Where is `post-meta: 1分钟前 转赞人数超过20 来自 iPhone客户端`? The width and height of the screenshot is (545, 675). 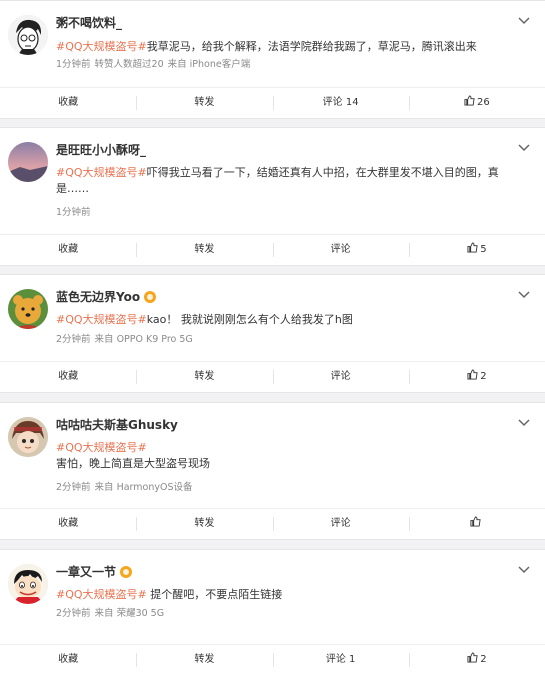 post-meta: 1分钟前 转赞人数超过20 来自 iPhone客户端 is located at coordinates (155, 65).